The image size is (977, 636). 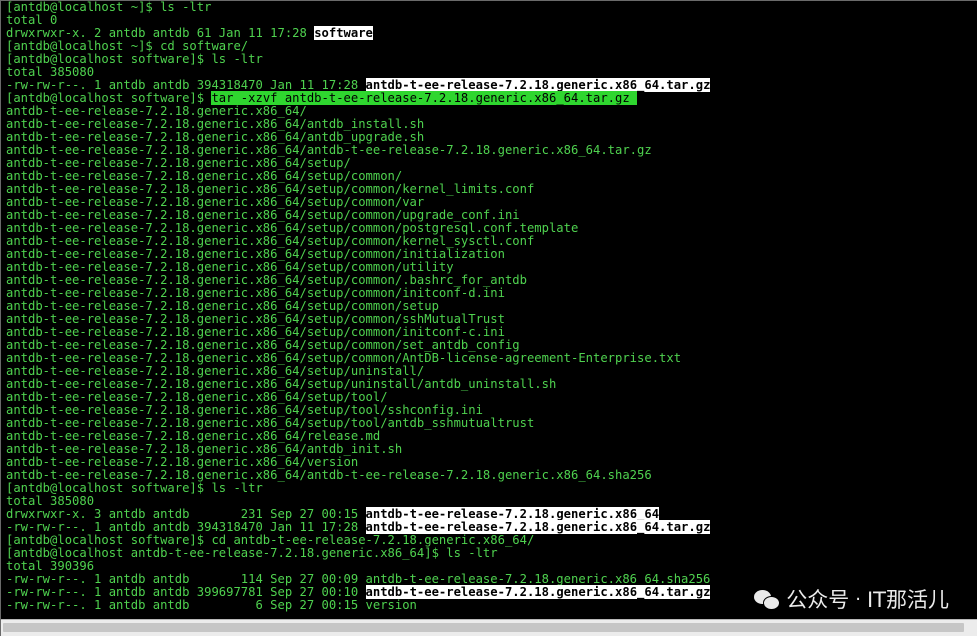 What do you see at coordinates (483, 627) in the screenshot?
I see `scrollbar-thumb` at bounding box center [483, 627].